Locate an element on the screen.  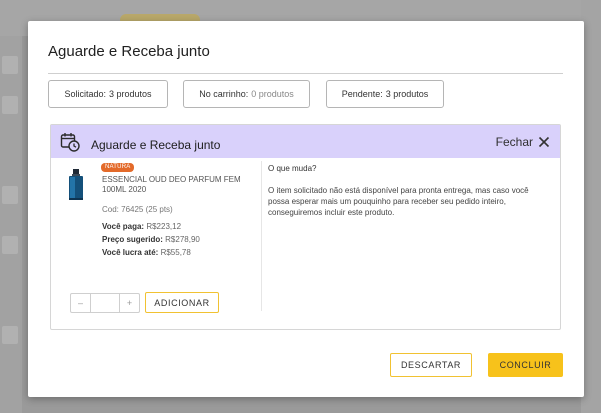
close-icon is located at coordinates (544, 142).